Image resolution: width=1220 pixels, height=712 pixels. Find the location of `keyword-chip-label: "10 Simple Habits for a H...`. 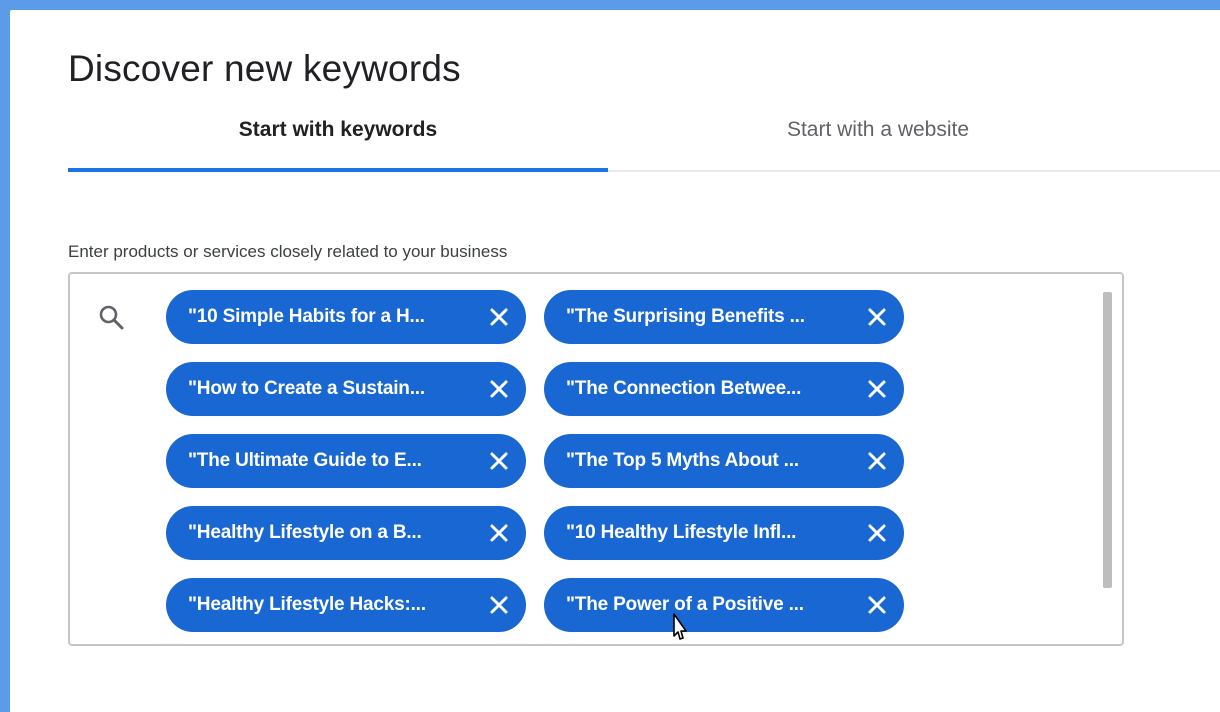

keyword-chip-label: "10 Simple Habits for a H... is located at coordinates (306, 316).